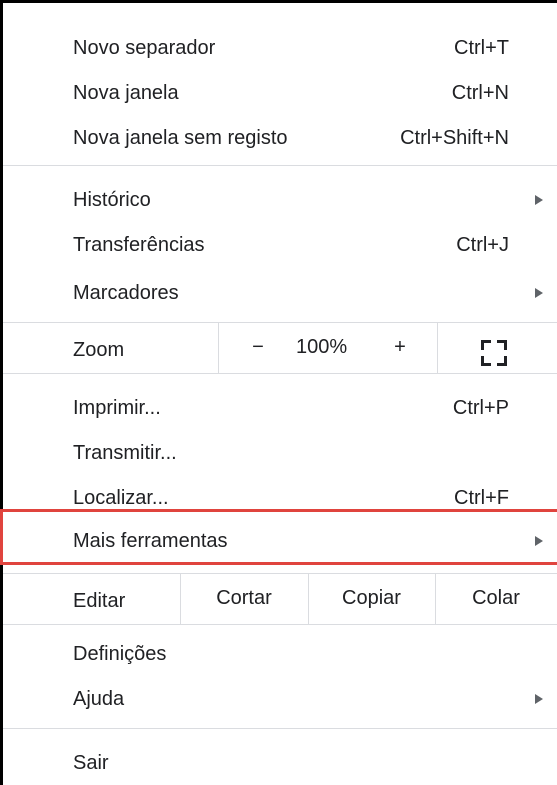  What do you see at coordinates (280, 200) in the screenshot?
I see `menu-item-history: Histórico` at bounding box center [280, 200].